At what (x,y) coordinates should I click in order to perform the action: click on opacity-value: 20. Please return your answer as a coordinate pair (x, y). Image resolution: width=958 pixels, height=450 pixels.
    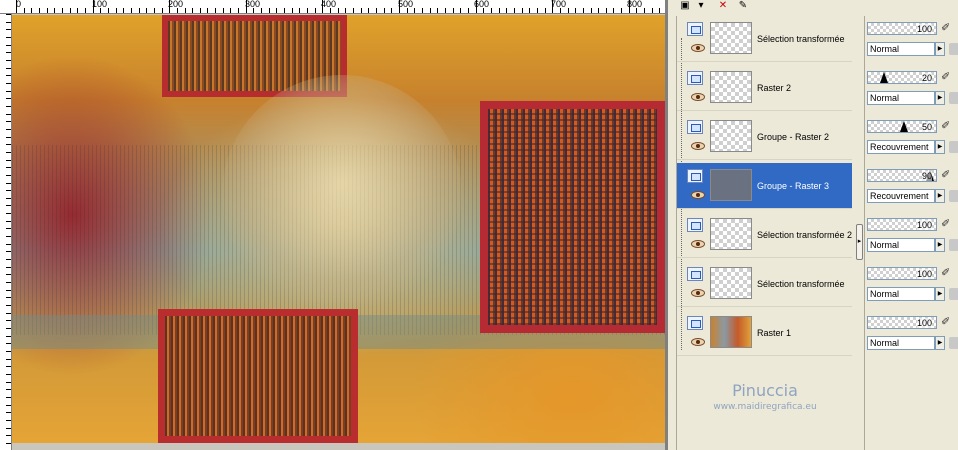
    Looking at the image, I should click on (926, 78).